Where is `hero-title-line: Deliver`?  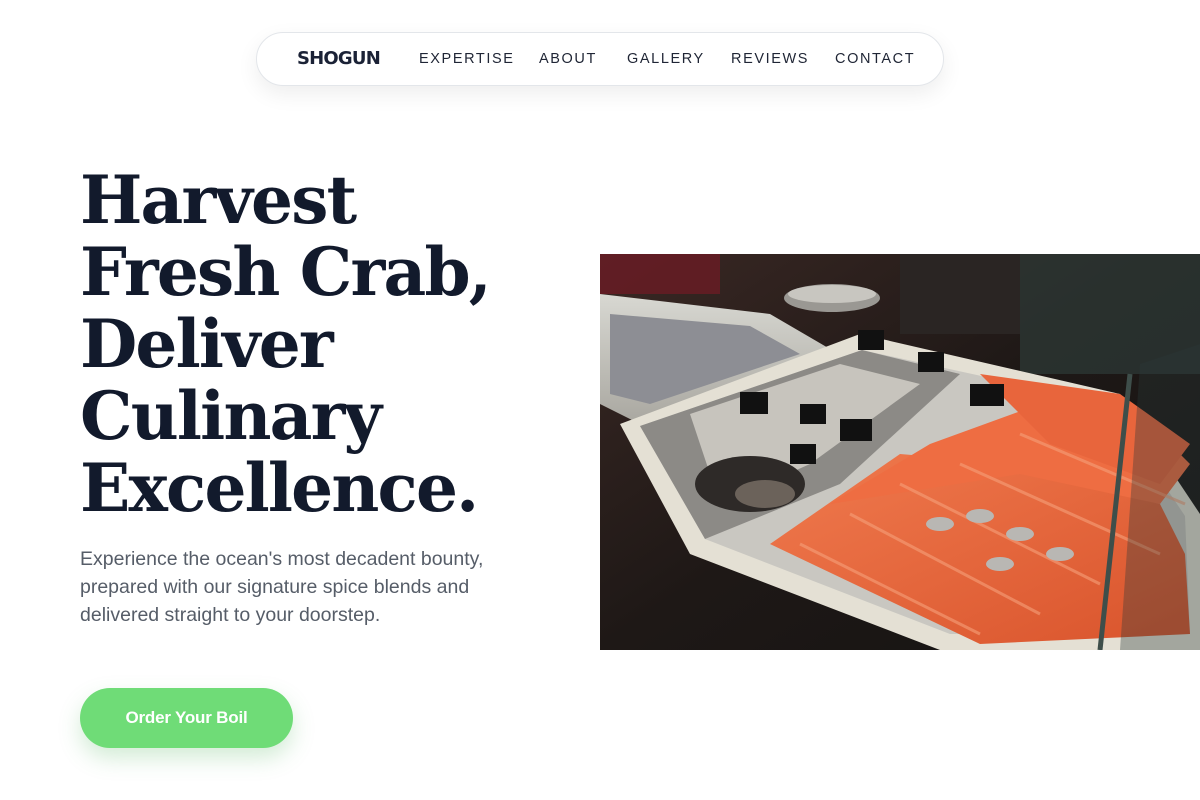 hero-title-line: Deliver is located at coordinates (207, 344).